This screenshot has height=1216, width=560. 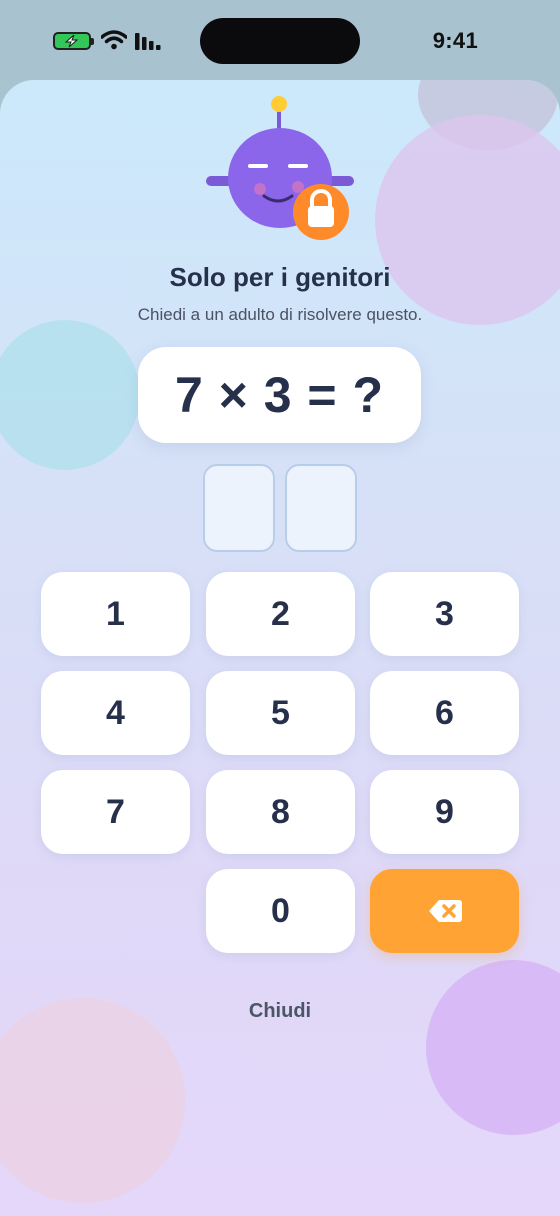 I want to click on status-bar: 9:41, so click(x=280, y=40).